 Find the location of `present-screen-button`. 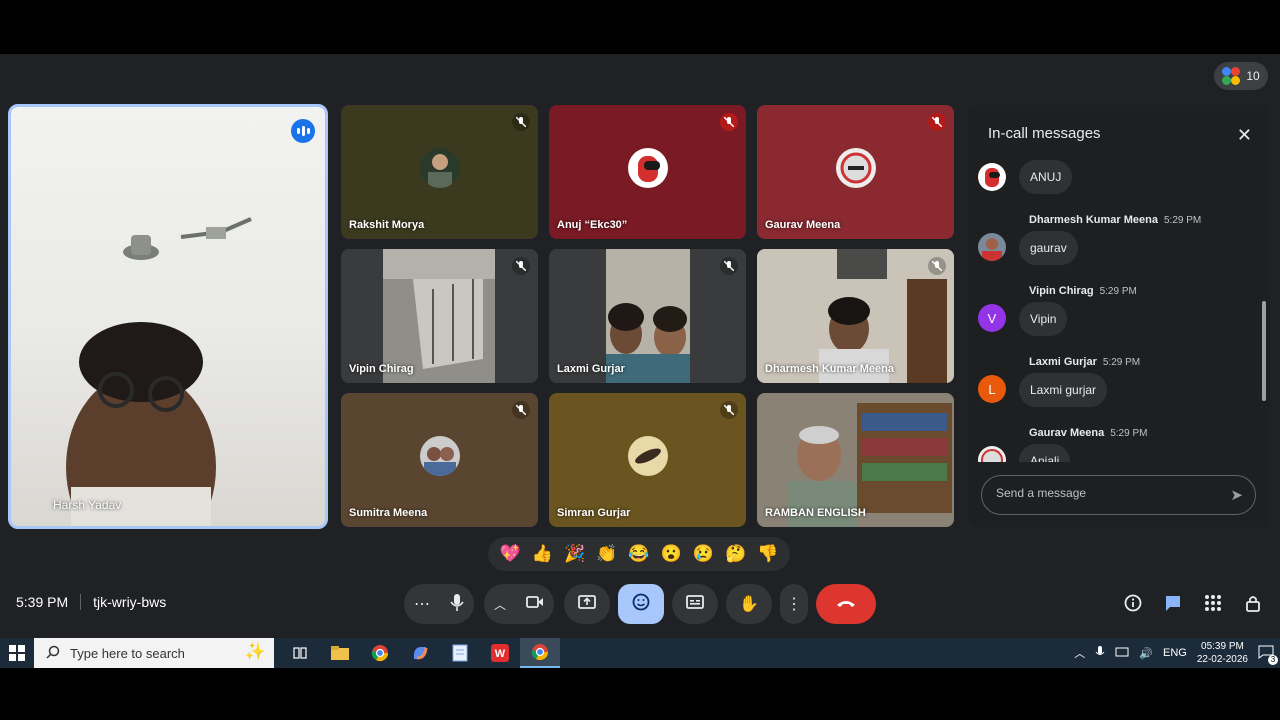

present-screen-button is located at coordinates (587, 604).